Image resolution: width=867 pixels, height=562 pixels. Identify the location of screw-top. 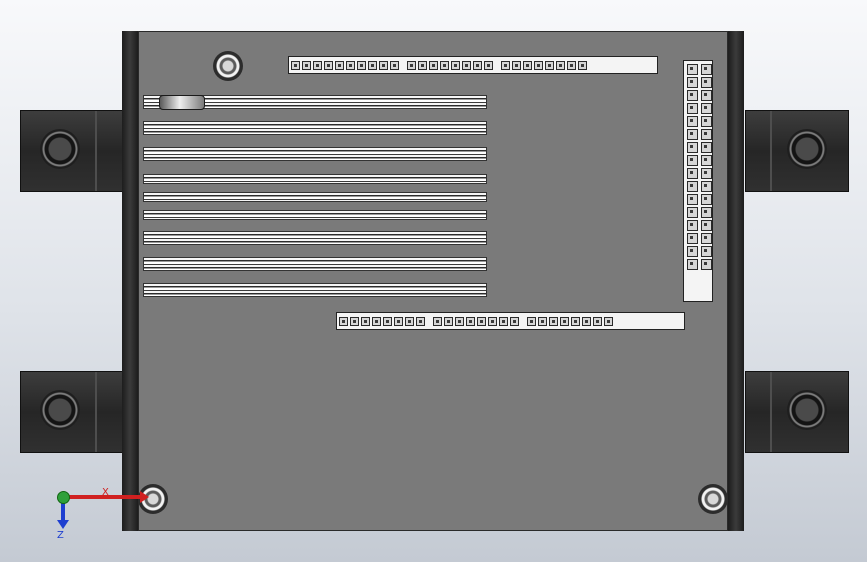
(228, 66).